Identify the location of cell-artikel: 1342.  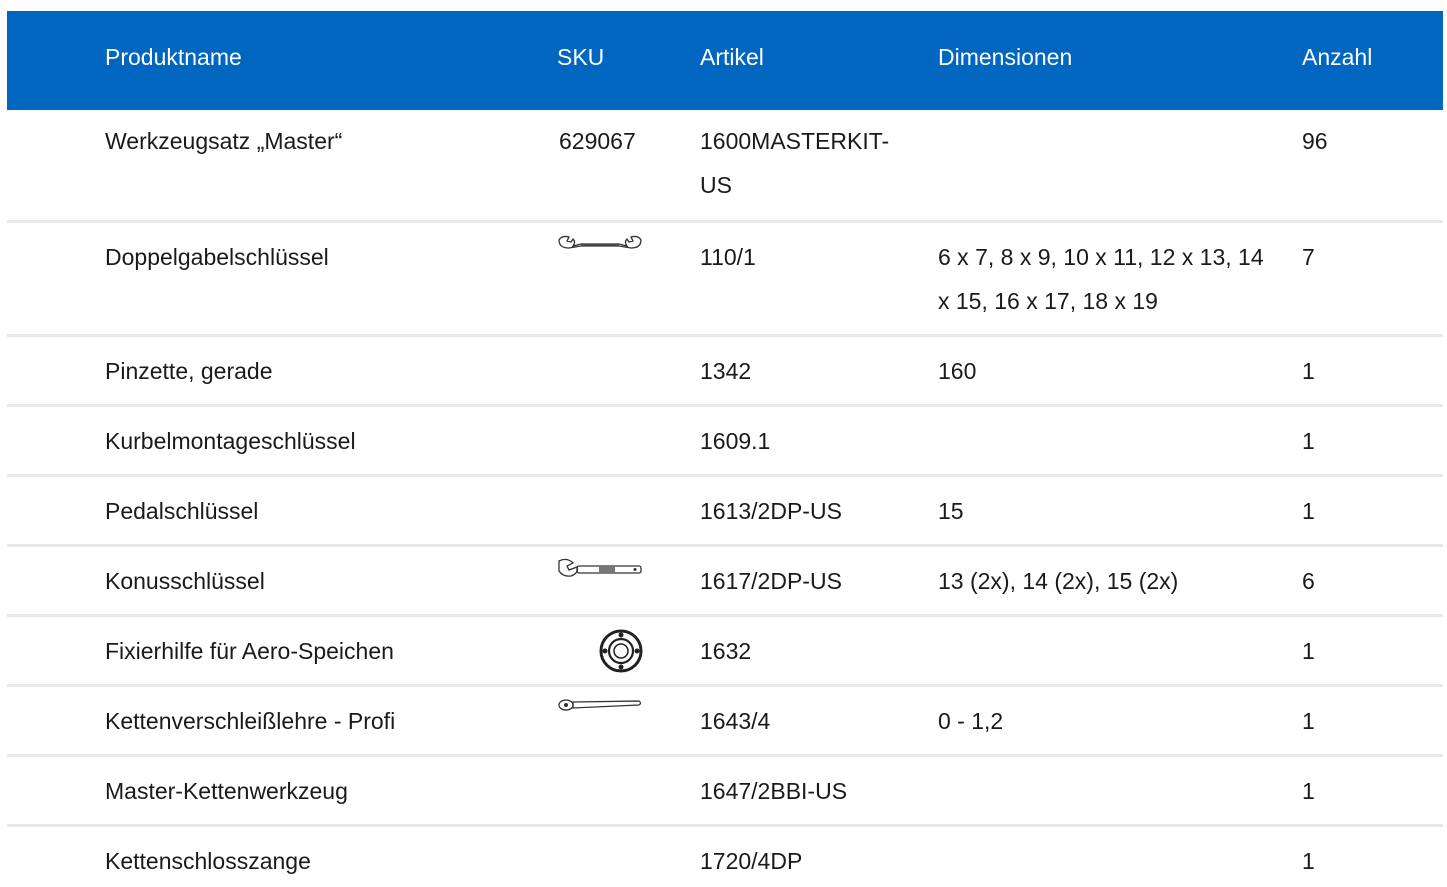
(726, 371).